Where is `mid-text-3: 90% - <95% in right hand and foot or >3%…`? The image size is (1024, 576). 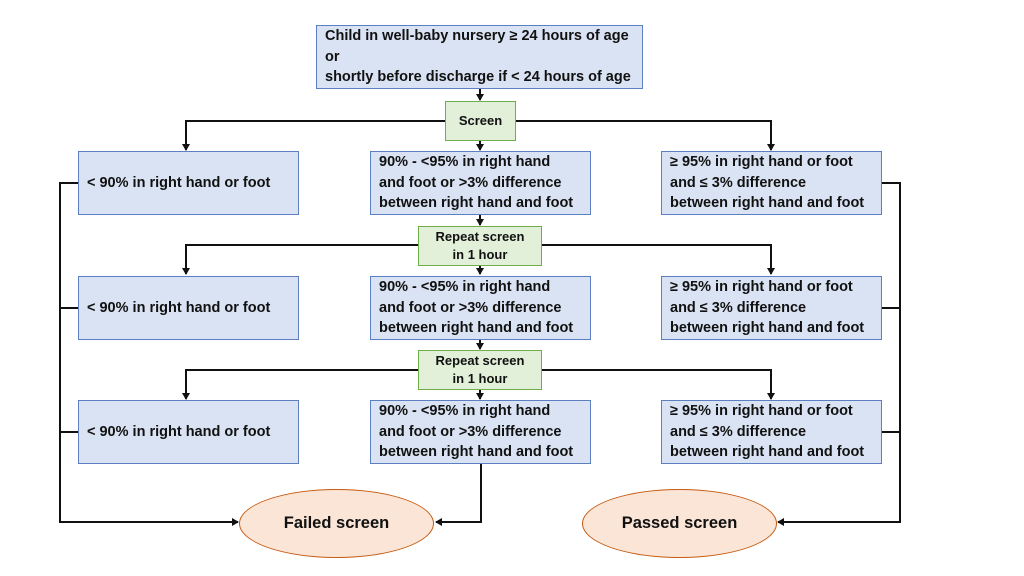
mid-text-3: 90% - <95% in right hand and foot or >3%… is located at coordinates (476, 432).